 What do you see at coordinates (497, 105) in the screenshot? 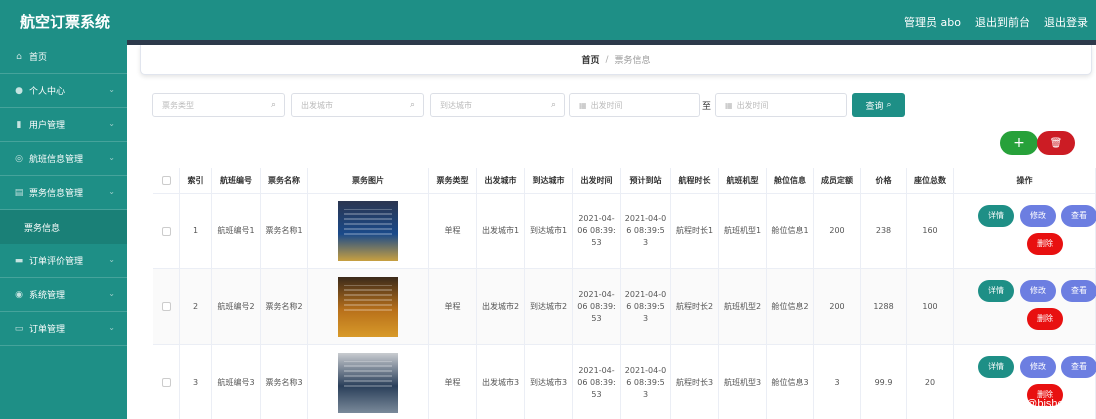
I see `to-city-input: 到达城市 ⌕` at bounding box center [497, 105].